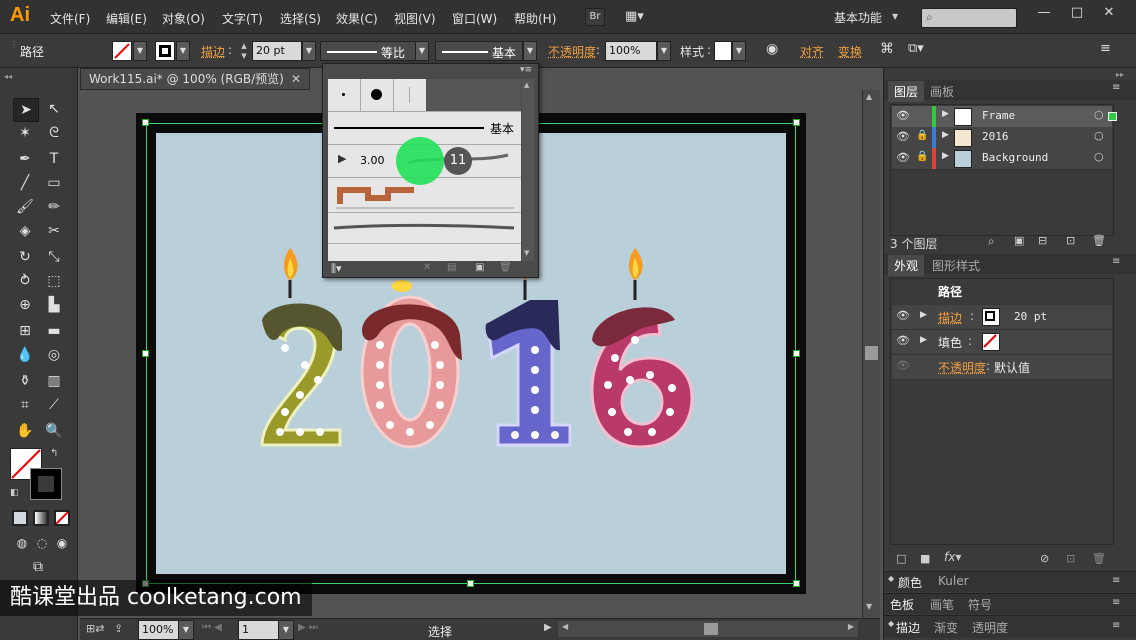  Describe the element at coordinates (14, 493) in the screenshot. I see `default-colors-icon: ◧` at that location.